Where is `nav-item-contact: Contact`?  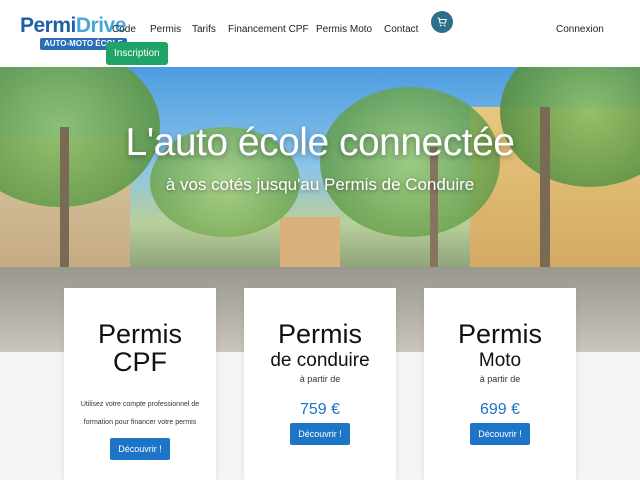
nav-item-contact: Contact is located at coordinates (401, 30).